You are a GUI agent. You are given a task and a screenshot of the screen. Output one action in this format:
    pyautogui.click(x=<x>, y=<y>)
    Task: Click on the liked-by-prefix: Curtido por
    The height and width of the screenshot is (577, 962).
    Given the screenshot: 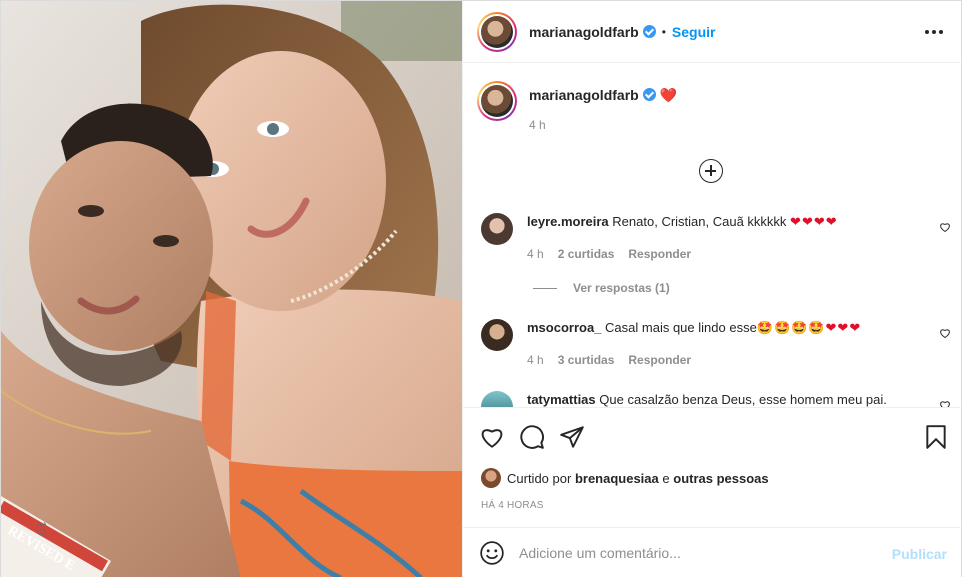 What is the action you would take?
    pyautogui.click(x=539, y=478)
    